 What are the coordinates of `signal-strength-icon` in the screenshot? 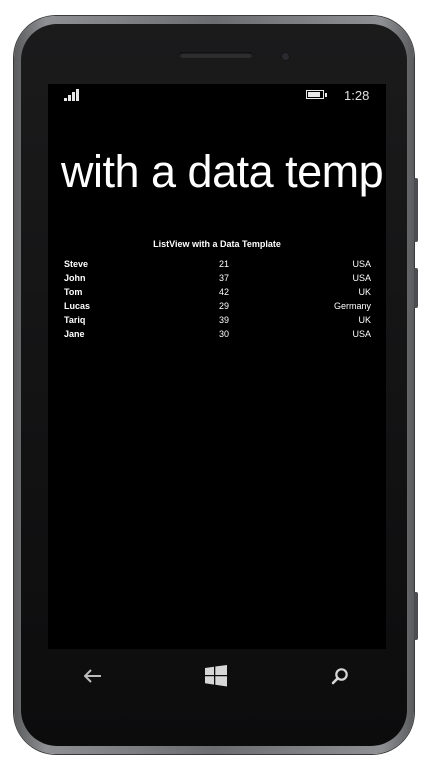 It's located at (75, 94).